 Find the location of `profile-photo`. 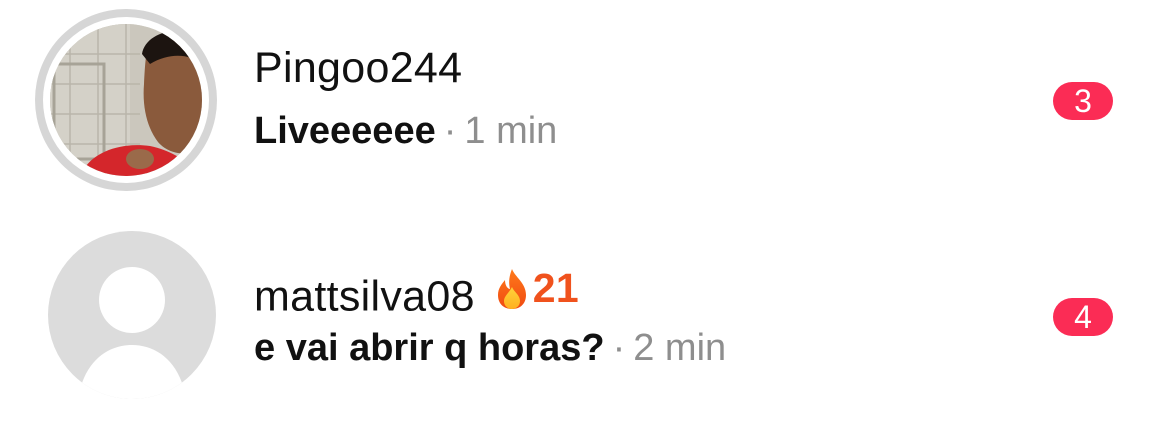

profile-photo is located at coordinates (126, 100).